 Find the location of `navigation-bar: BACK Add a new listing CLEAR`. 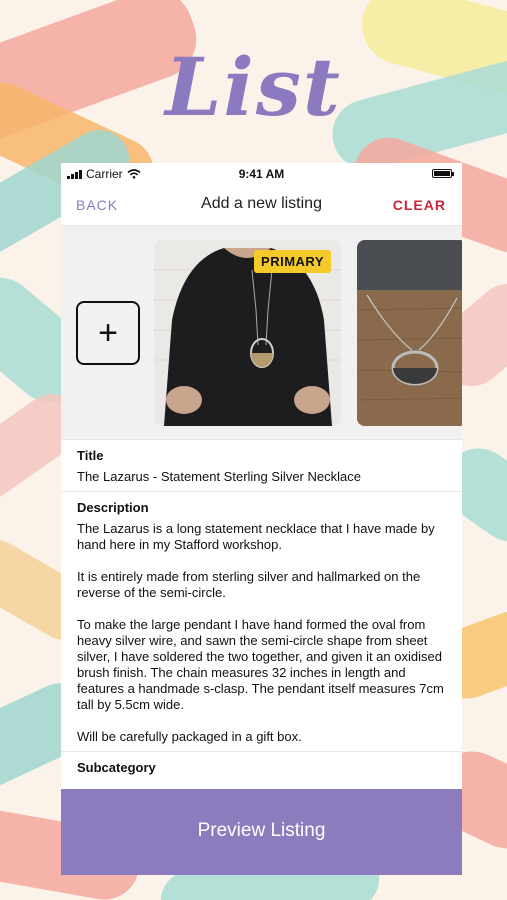

navigation-bar: BACK Add a new listing CLEAR is located at coordinates (261, 205).